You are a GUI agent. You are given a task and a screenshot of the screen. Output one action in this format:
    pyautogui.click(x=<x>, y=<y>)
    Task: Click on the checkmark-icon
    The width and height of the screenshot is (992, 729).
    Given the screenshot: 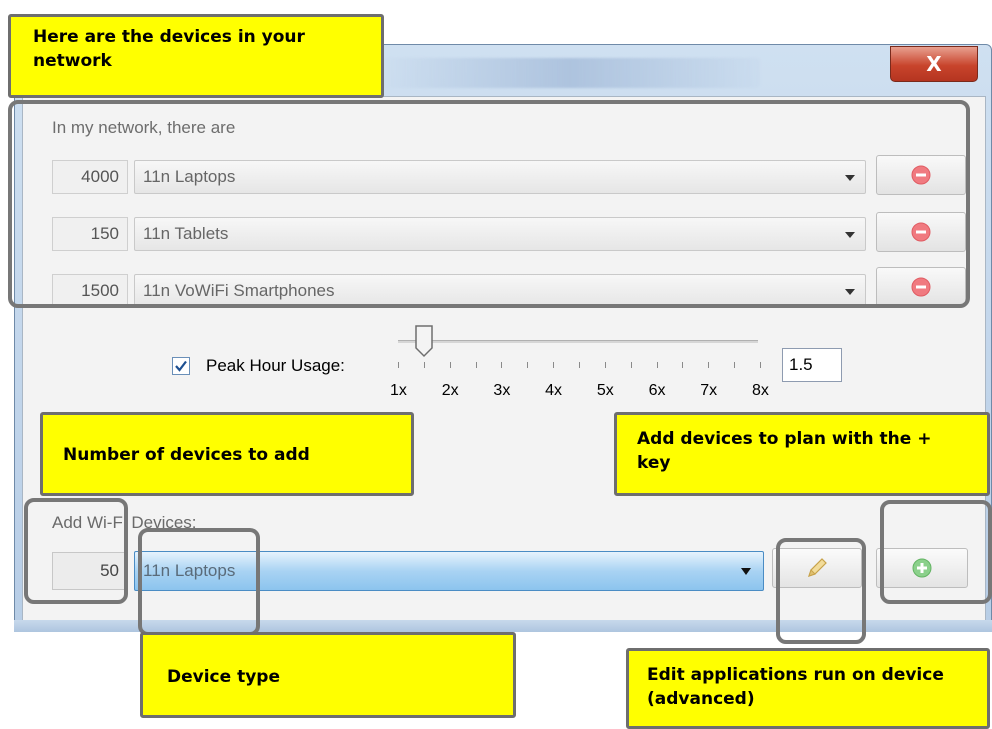 What is the action you would take?
    pyautogui.click(x=181, y=366)
    